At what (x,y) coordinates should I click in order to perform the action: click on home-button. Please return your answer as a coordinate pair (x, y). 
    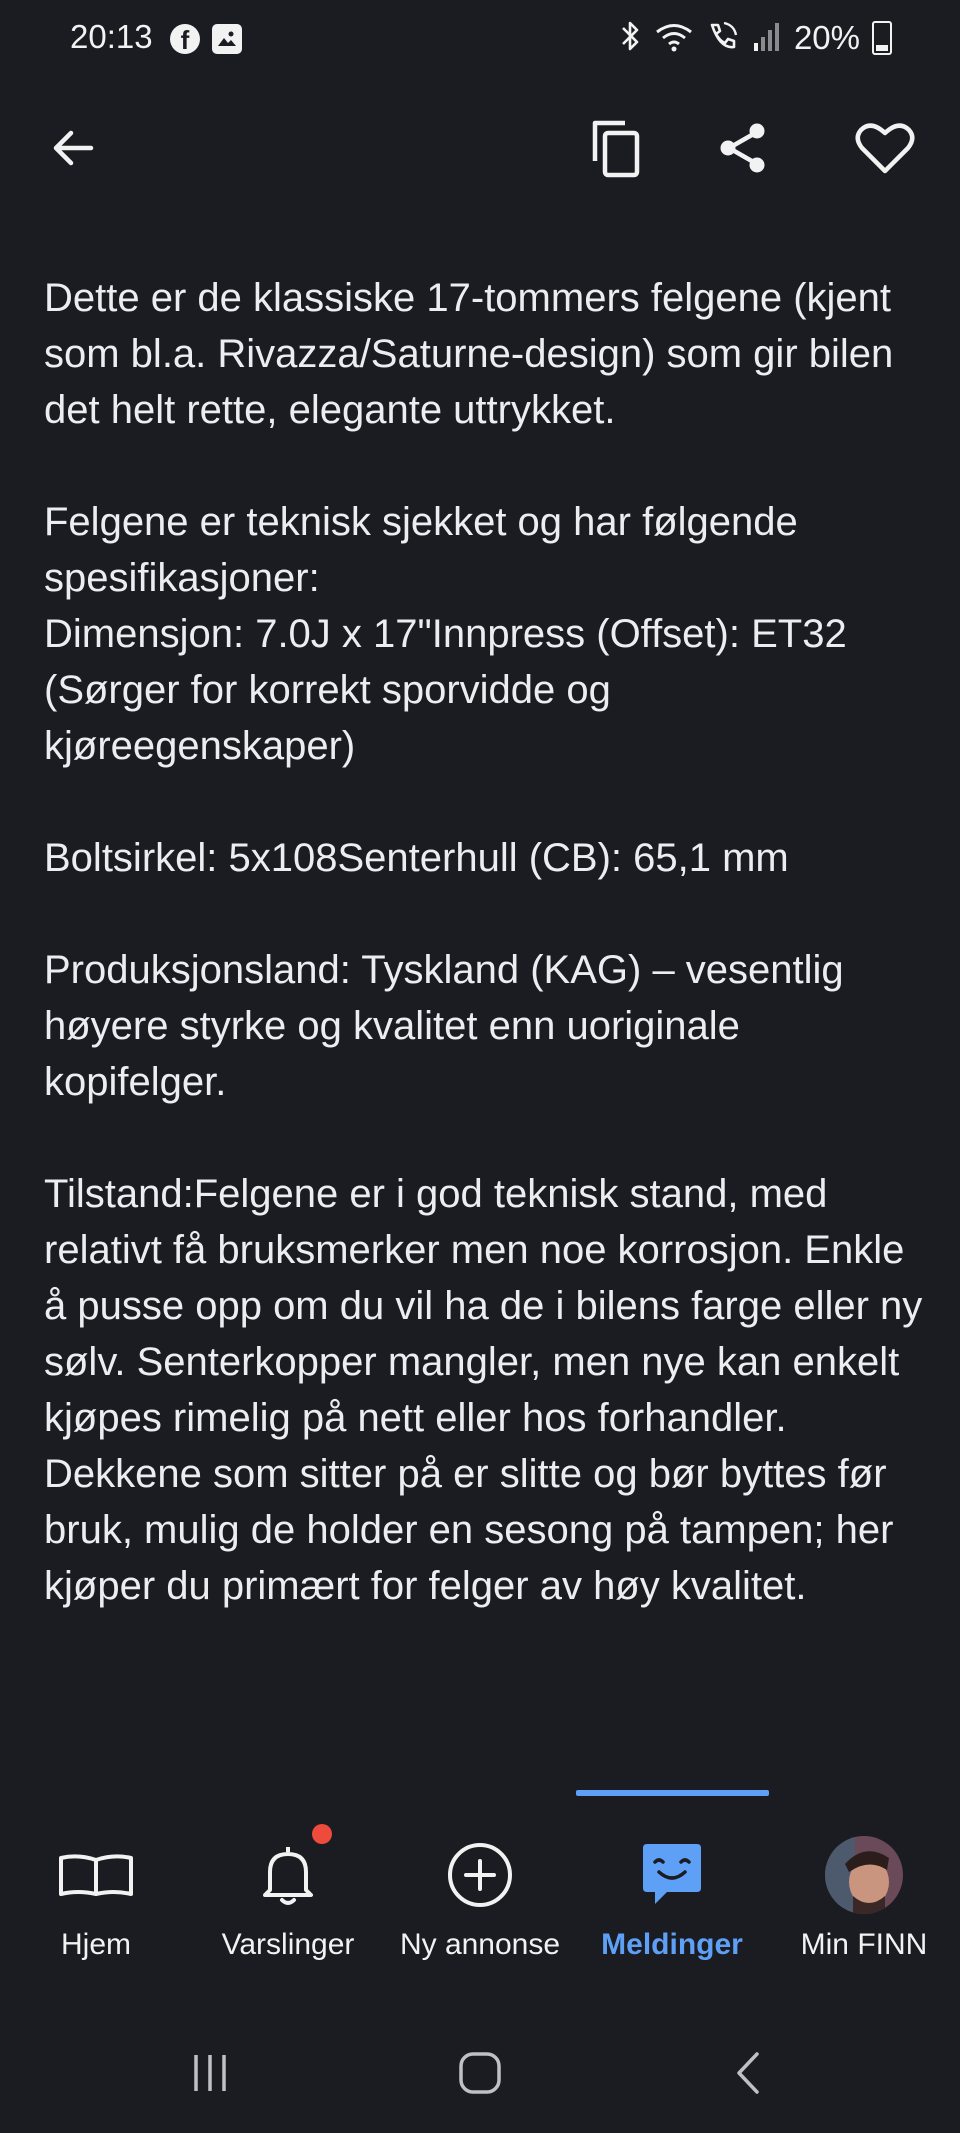
    Looking at the image, I should click on (480, 2075).